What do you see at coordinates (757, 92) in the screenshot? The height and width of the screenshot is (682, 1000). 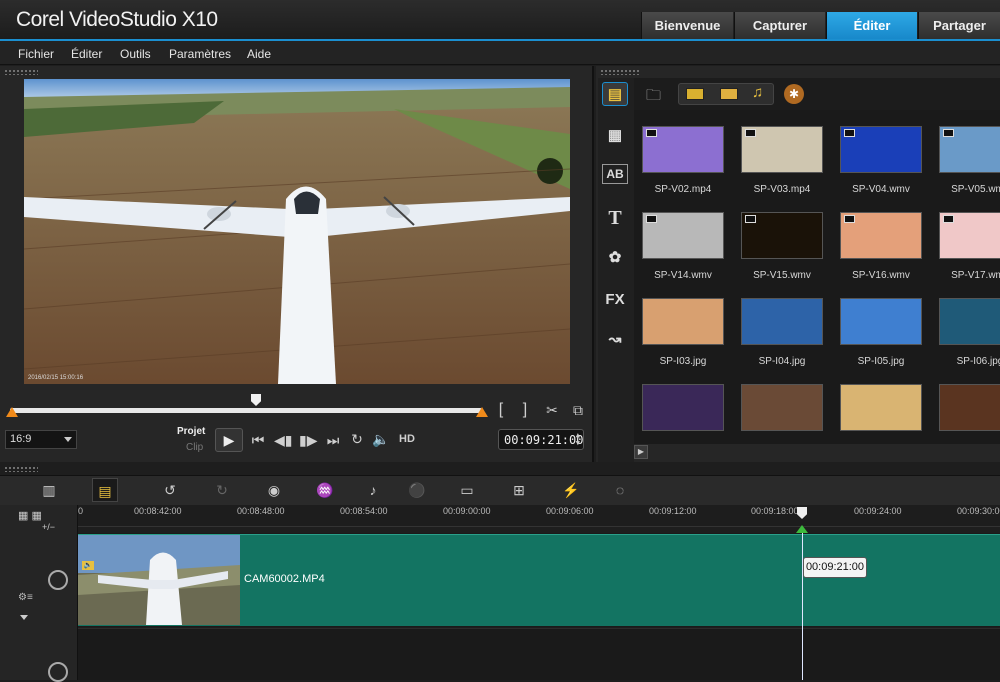 I see `show-audio-icon: ♫` at bounding box center [757, 92].